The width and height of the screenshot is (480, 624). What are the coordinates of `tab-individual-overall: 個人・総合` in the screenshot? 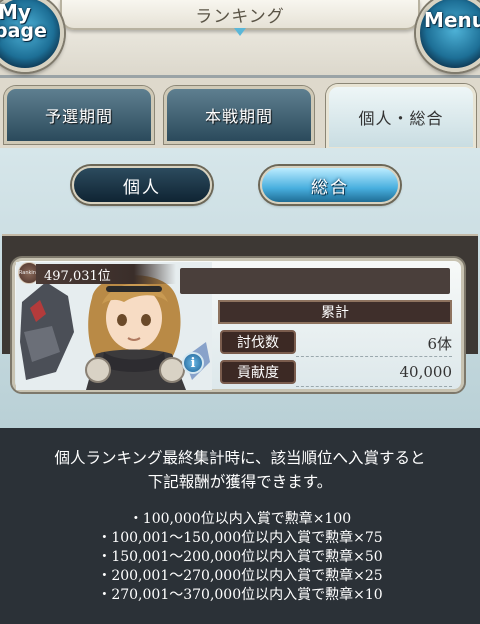 It's located at (401, 117).